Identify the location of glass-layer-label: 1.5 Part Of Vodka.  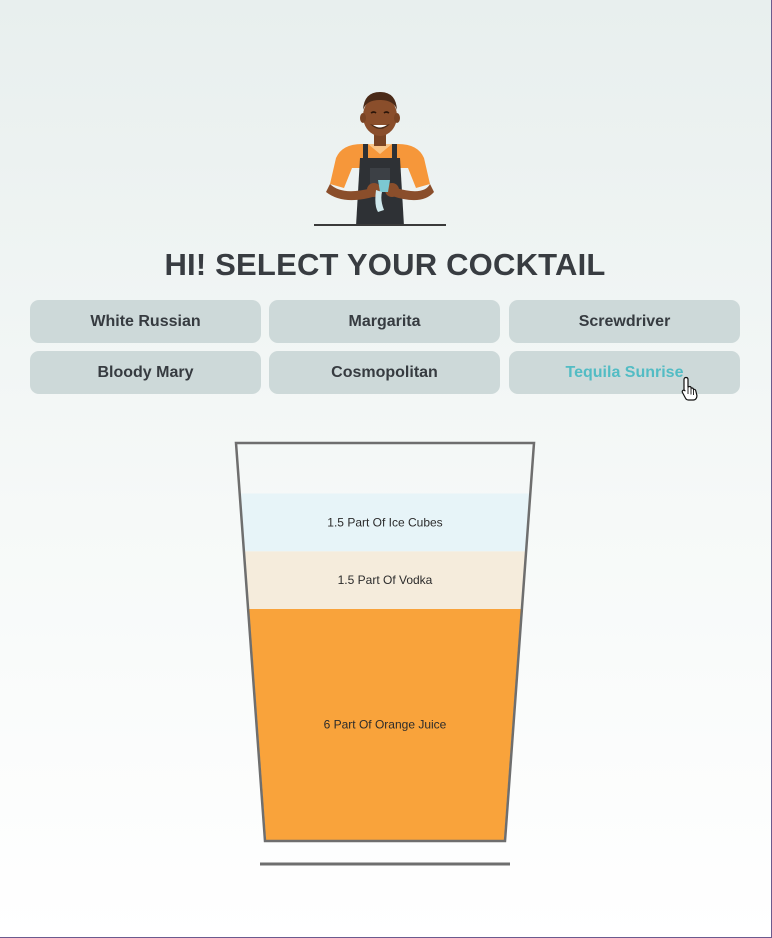
(385, 580).